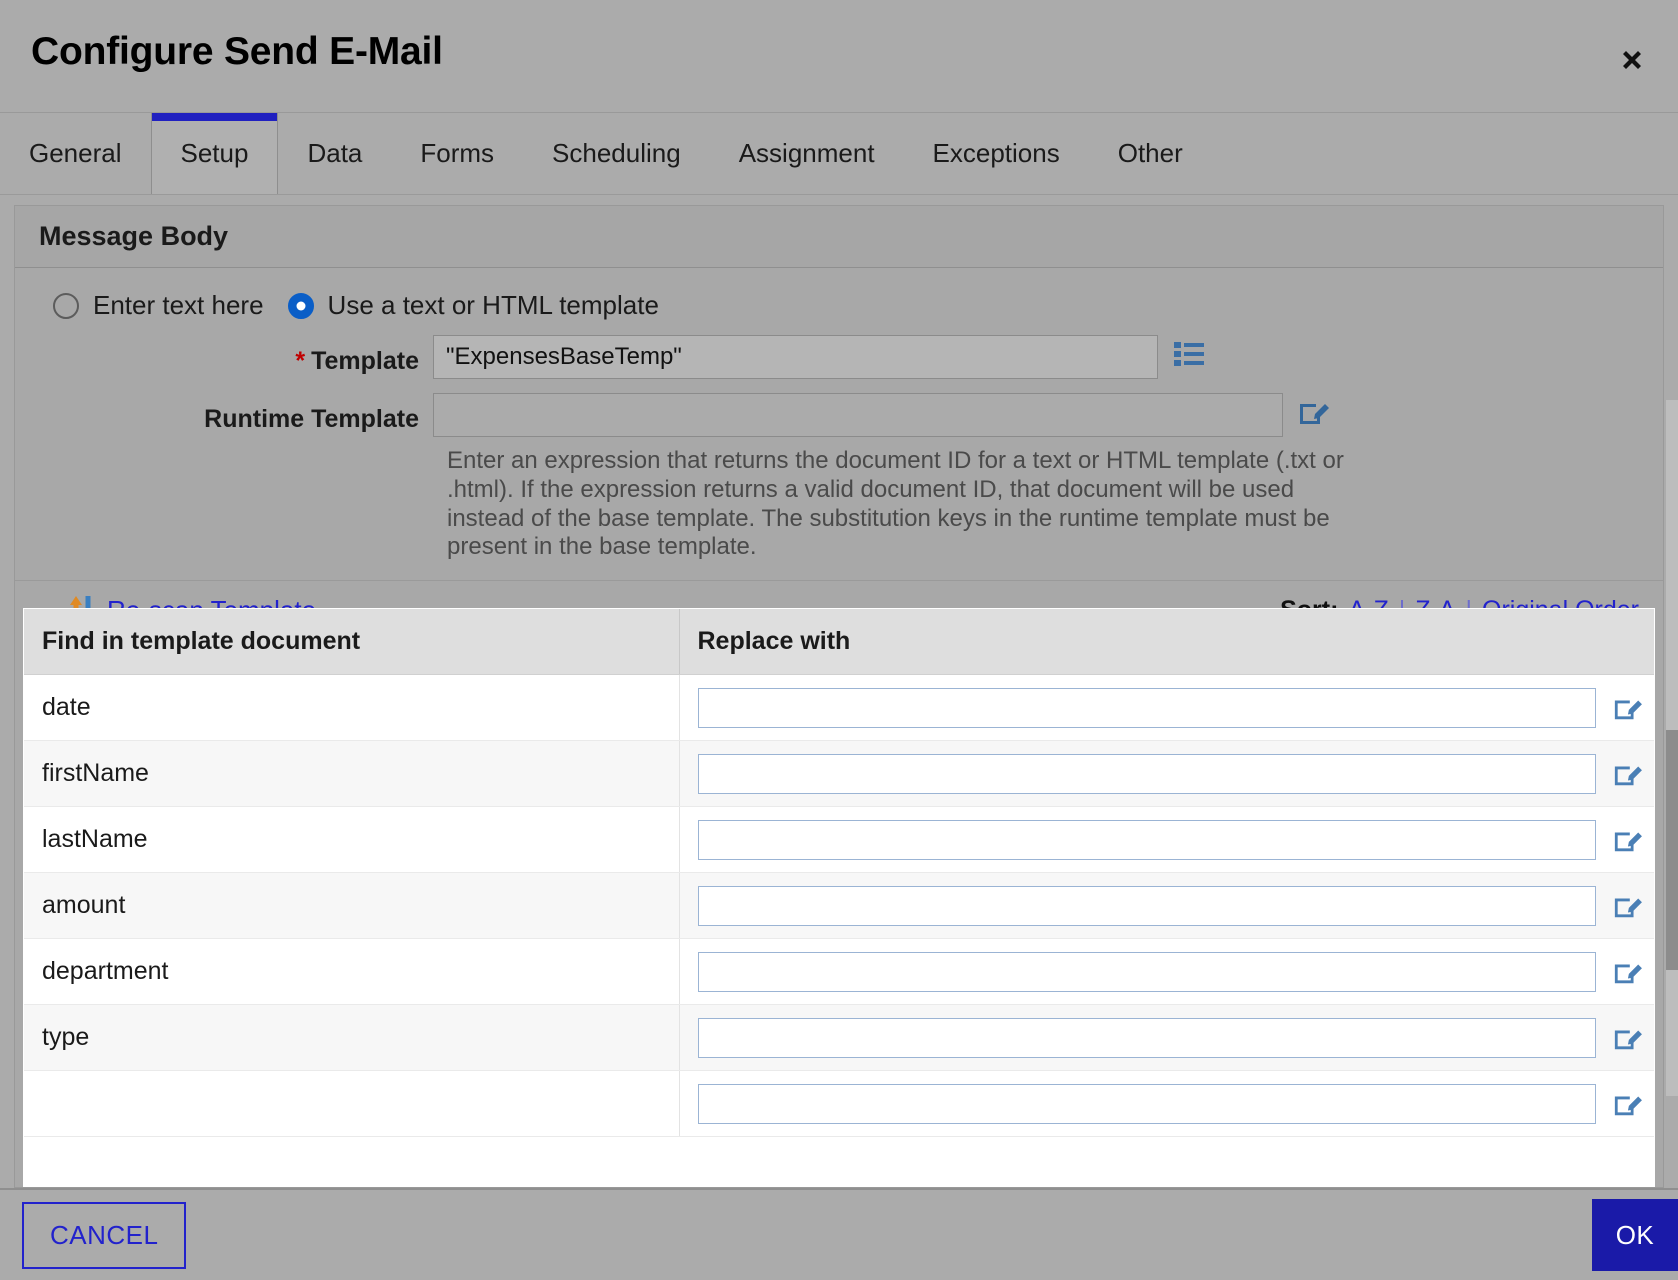 Image resolution: width=1678 pixels, height=1280 pixels. Describe the element at coordinates (352, 905) in the screenshot. I see `find-cell: amount` at that location.